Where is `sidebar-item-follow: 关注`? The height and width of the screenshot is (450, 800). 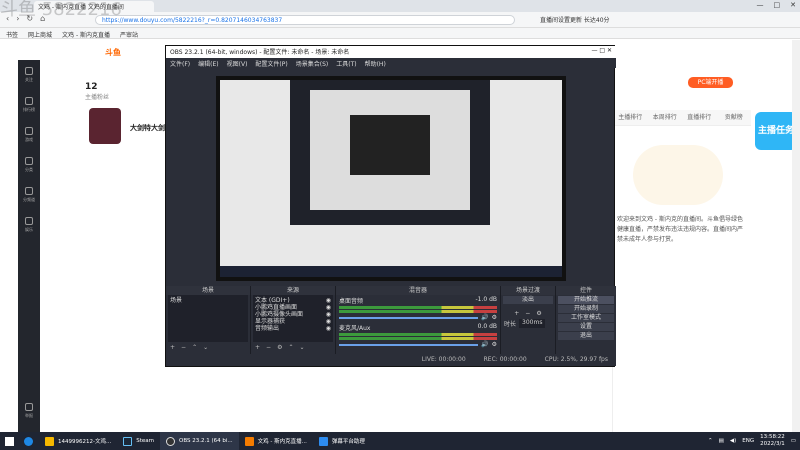 sidebar-item-follow: 关注 is located at coordinates (29, 75).